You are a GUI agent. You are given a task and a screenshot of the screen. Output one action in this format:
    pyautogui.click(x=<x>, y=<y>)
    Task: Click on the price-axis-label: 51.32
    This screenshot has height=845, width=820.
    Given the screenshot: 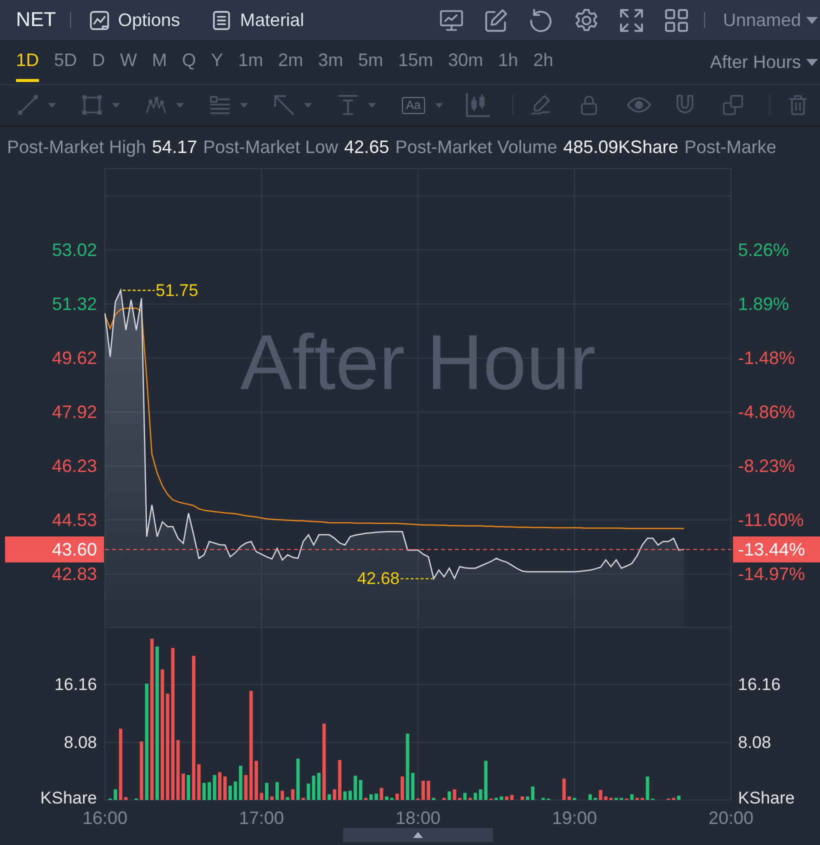 What is the action you would take?
    pyautogui.click(x=74, y=304)
    